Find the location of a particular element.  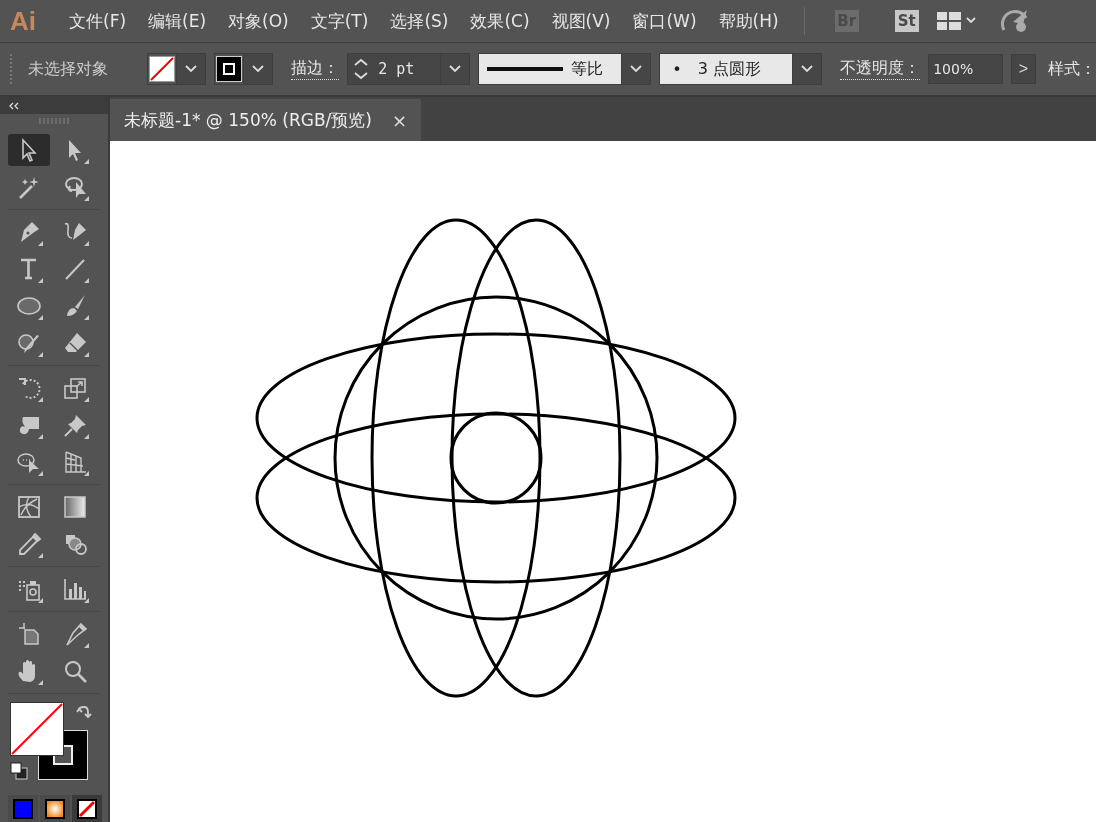

menu-item: 视图(V) is located at coordinates (581, 21).